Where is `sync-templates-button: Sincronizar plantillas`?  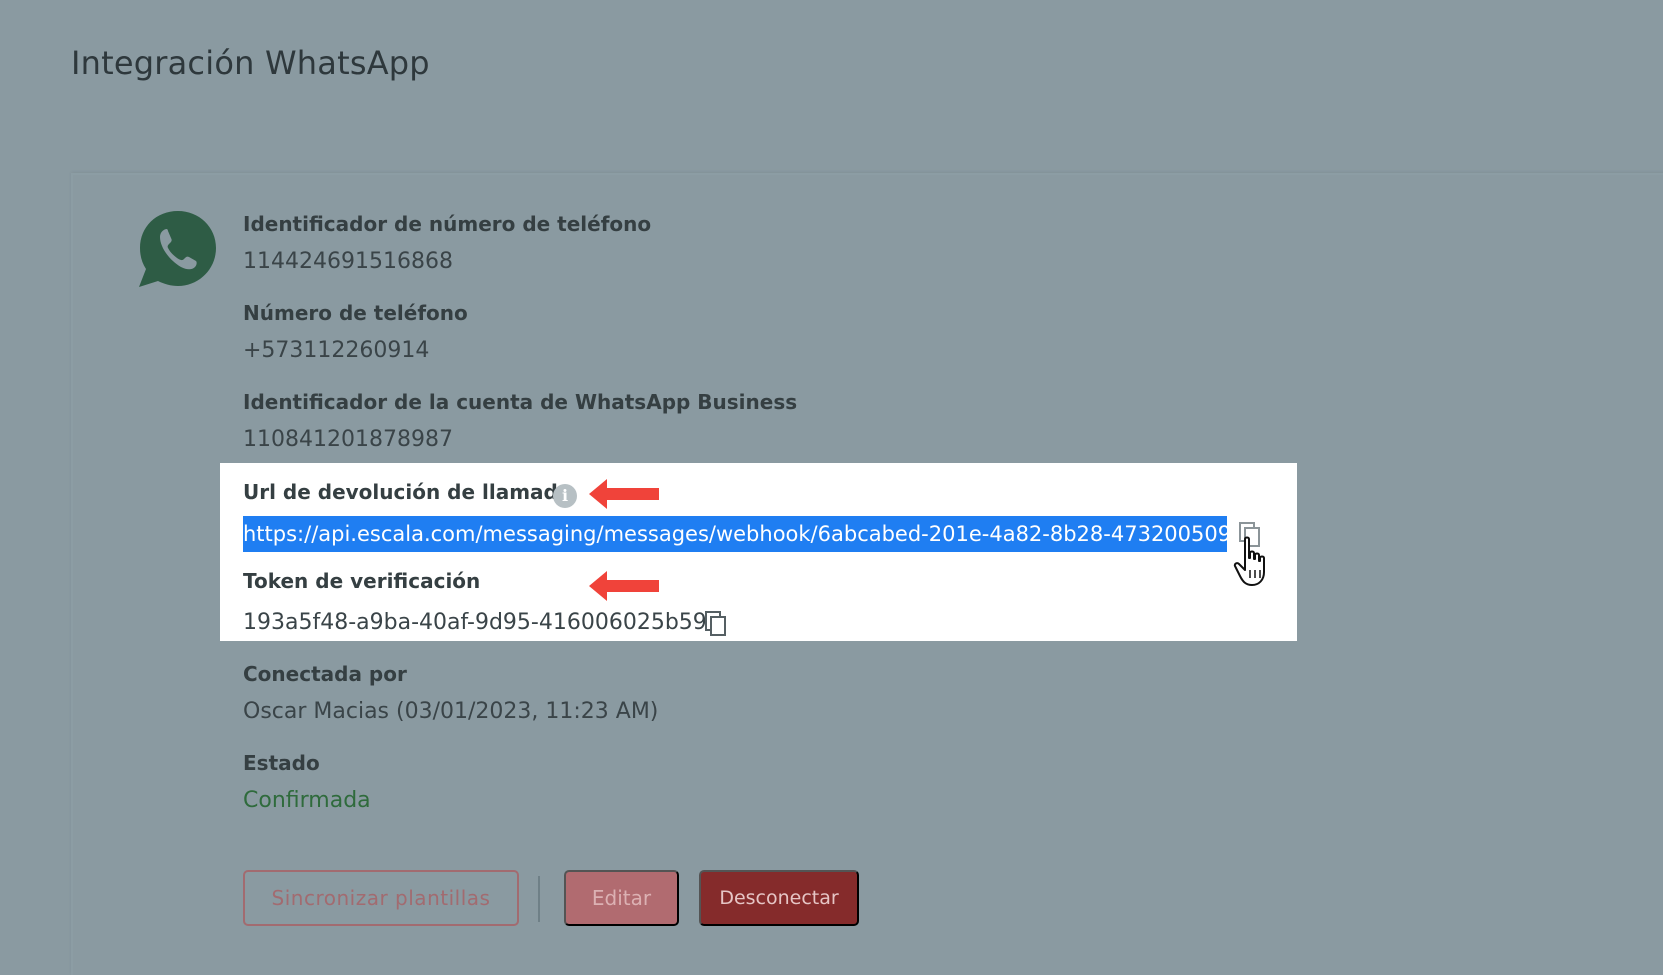
sync-templates-button: Sincronizar plantillas is located at coordinates (381, 898).